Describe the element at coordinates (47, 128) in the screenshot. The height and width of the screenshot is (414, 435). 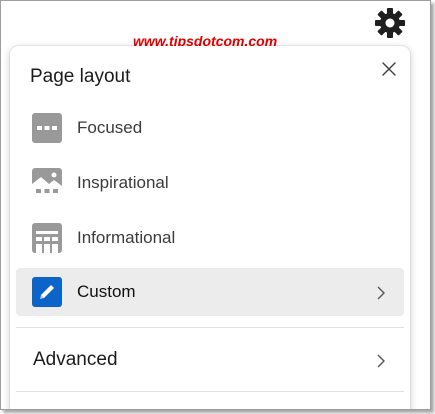
I see `focused-layout-icon` at that location.